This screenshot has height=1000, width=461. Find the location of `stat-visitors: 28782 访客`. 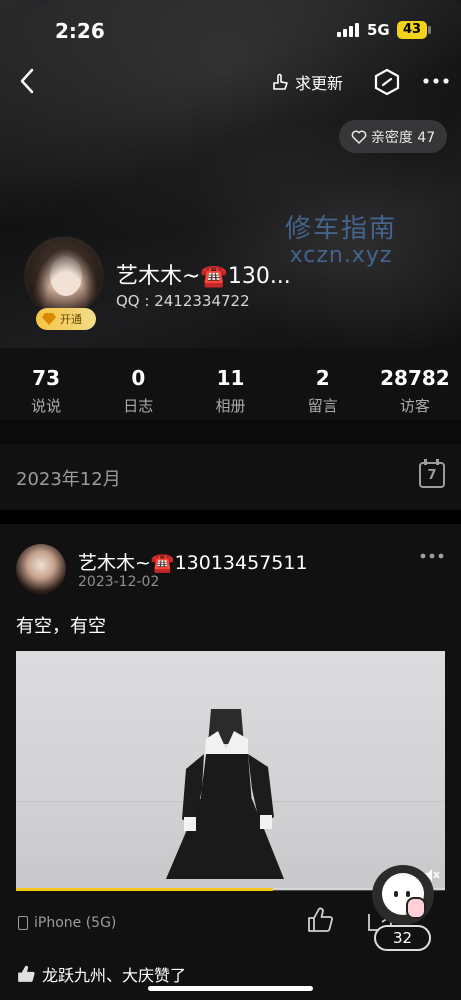

stat-visitors: 28782 访客 is located at coordinates (415, 384).